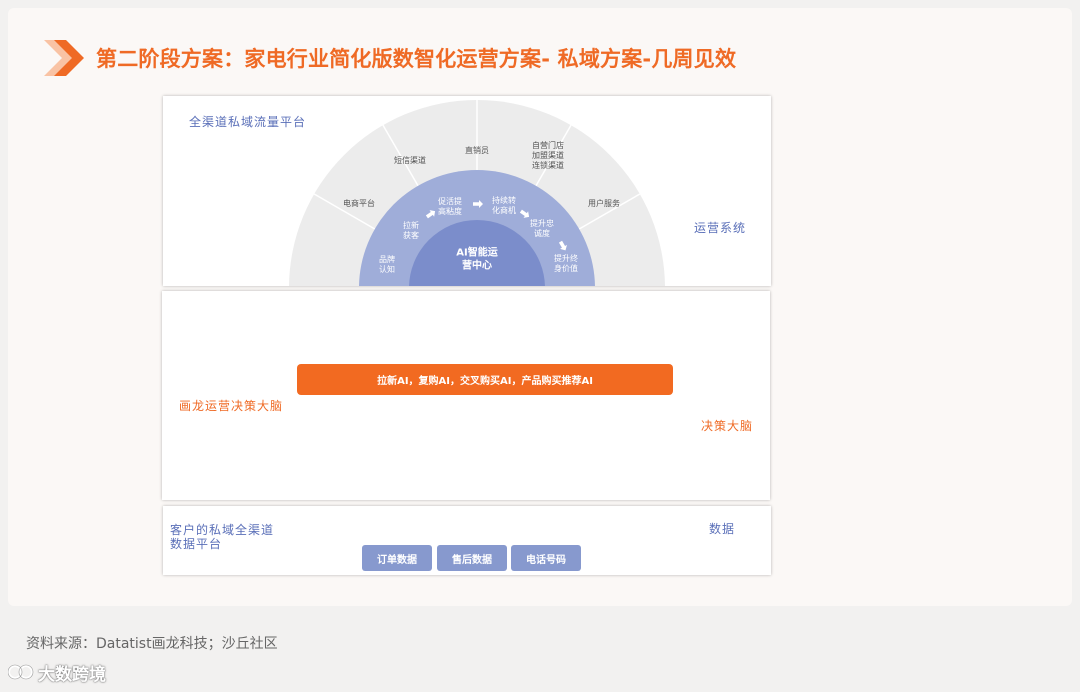  I want to click on data-platform-panel: 客户的私域全渠道 数据平台 数据 订单数据 售后数据 电话号码, so click(467, 540).